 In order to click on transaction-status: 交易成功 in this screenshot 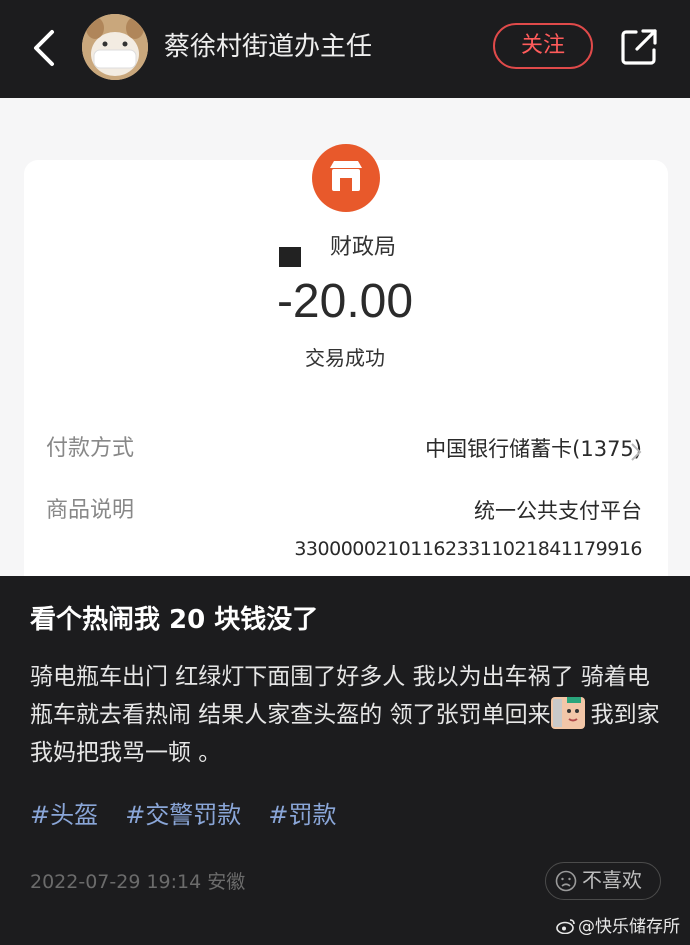, I will do `click(345, 358)`.